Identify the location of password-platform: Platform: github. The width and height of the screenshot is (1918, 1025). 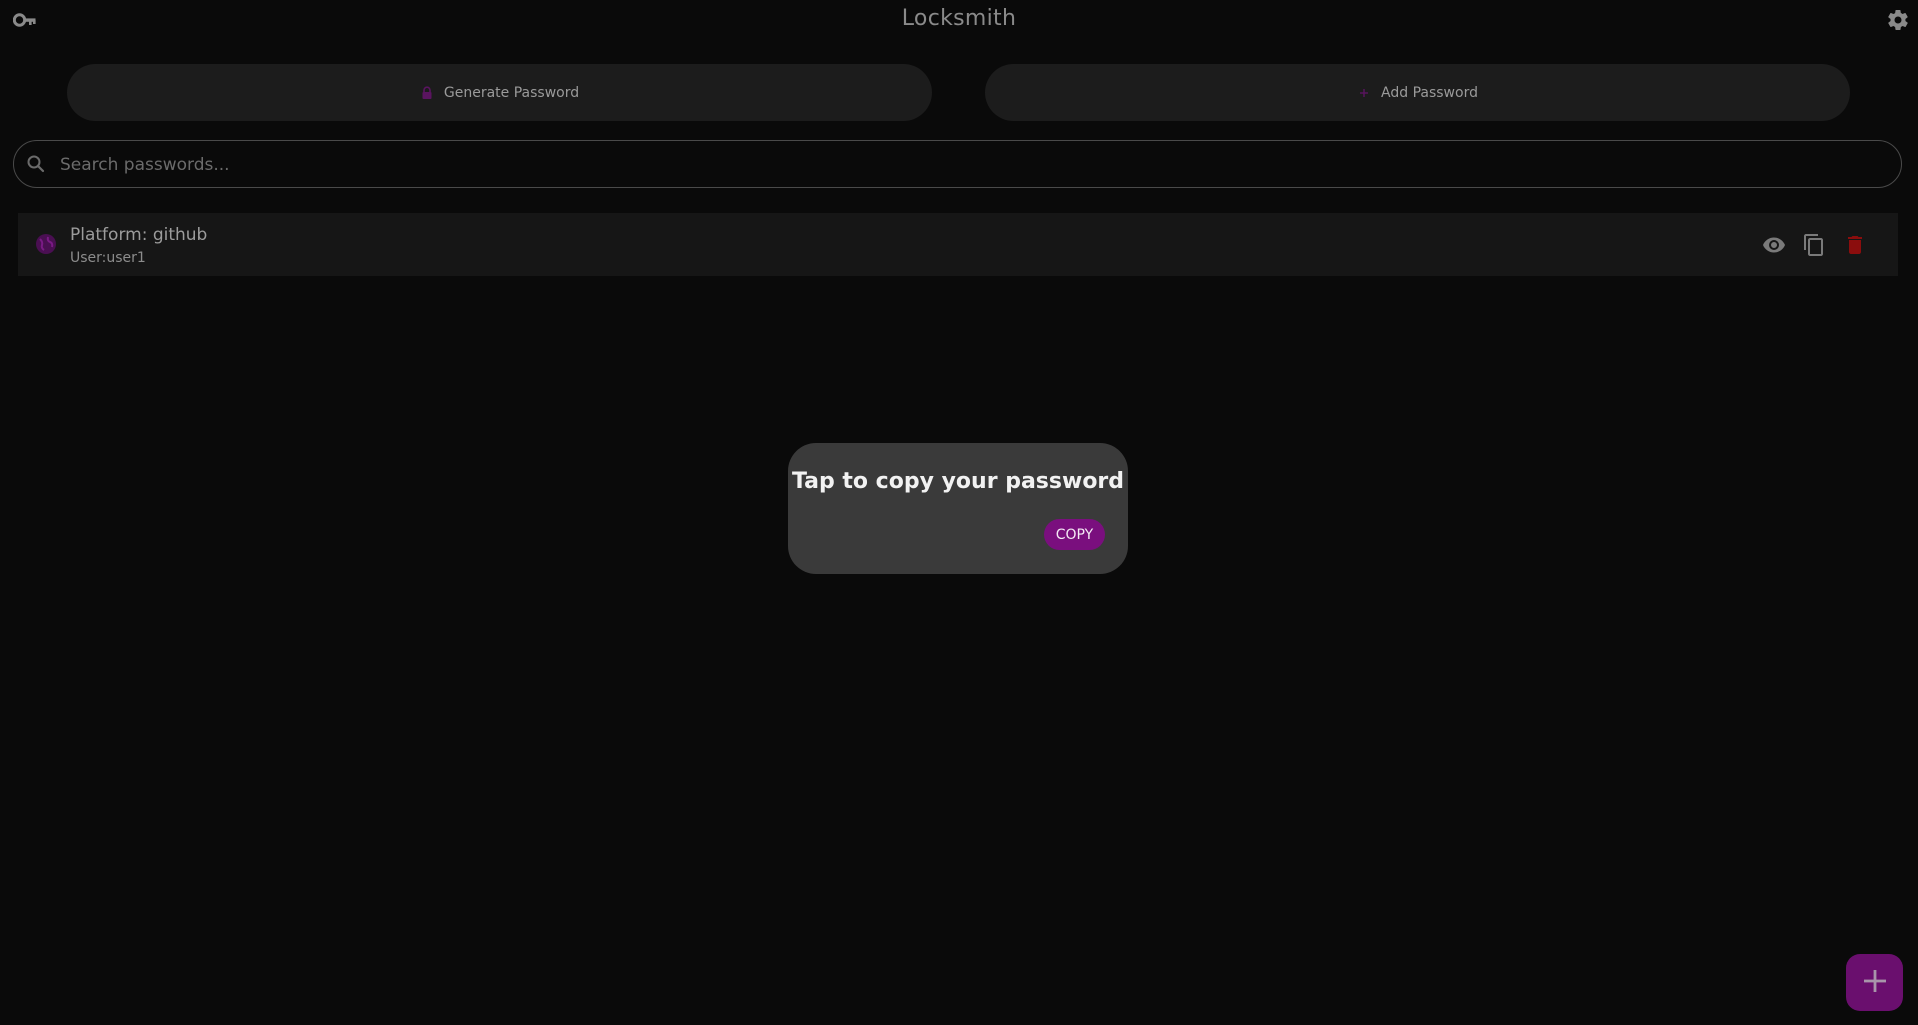
(139, 235).